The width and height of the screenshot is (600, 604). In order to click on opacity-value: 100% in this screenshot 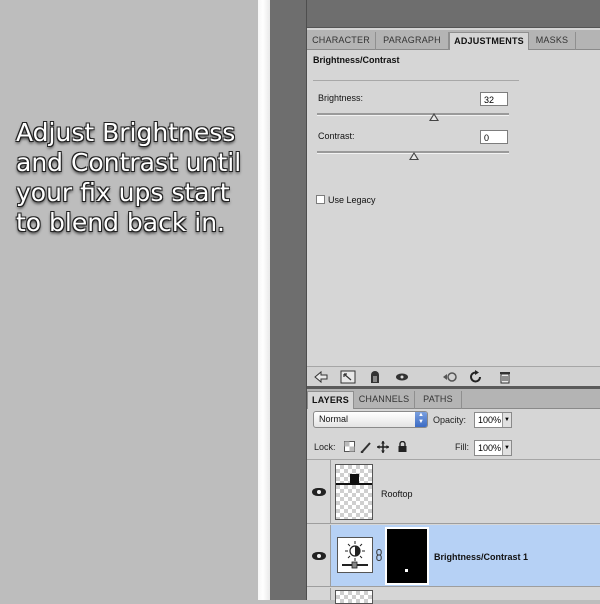, I will do `click(490, 420)`.